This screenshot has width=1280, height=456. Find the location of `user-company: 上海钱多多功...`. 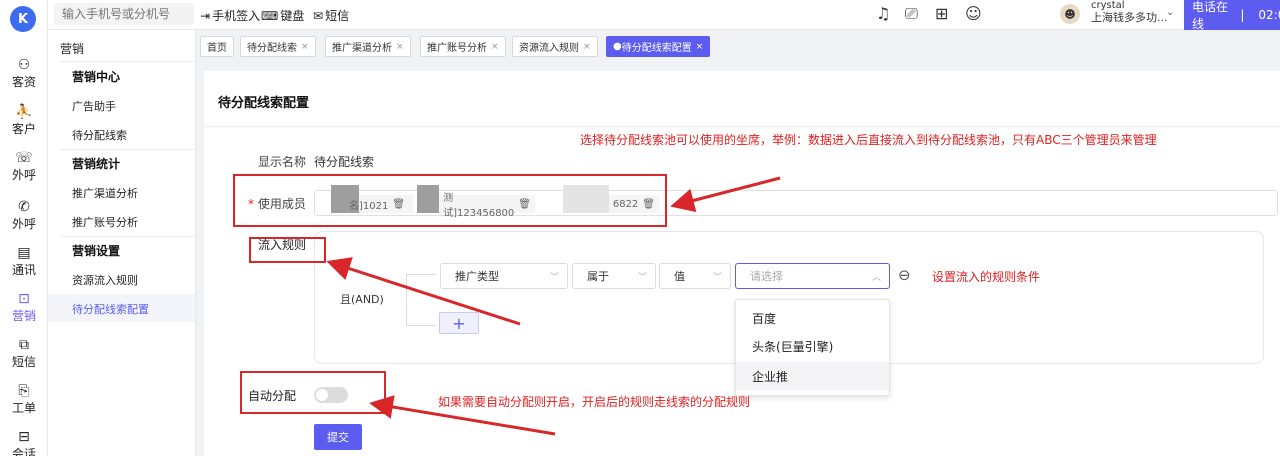

user-company: 上海钱多多功... is located at coordinates (1129, 17).